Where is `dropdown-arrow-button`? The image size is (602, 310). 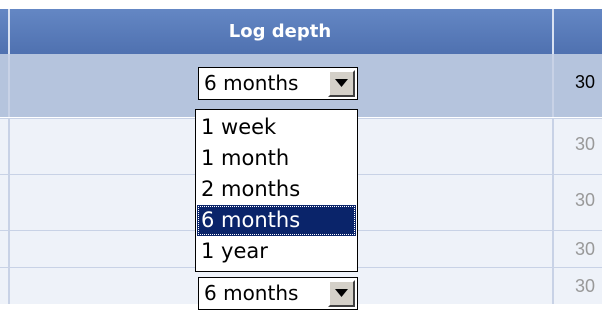
dropdown-arrow-button is located at coordinates (341, 83).